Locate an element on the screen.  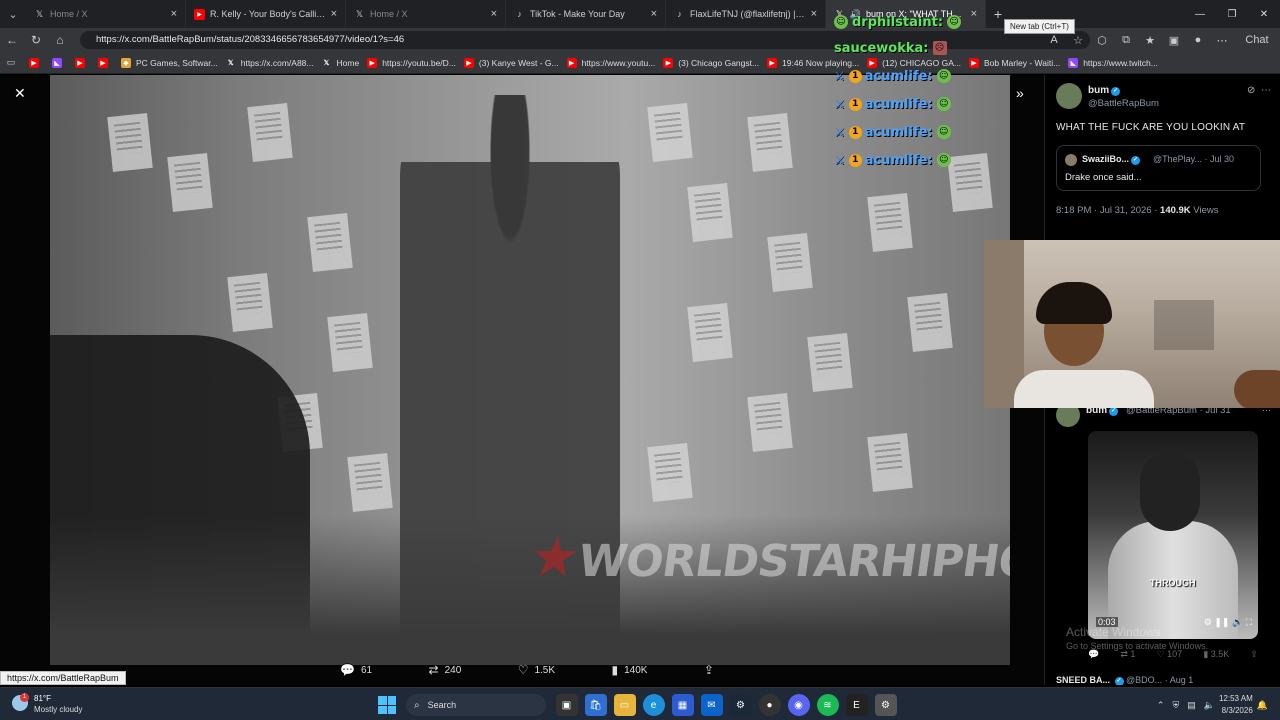
extensions-icon: ⬡ is located at coordinates (1102, 40).